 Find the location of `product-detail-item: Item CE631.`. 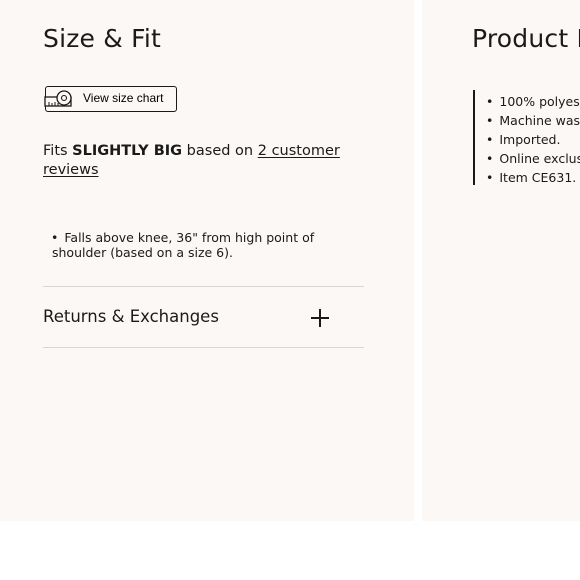

product-detail-item: Item CE631. is located at coordinates (533, 177).